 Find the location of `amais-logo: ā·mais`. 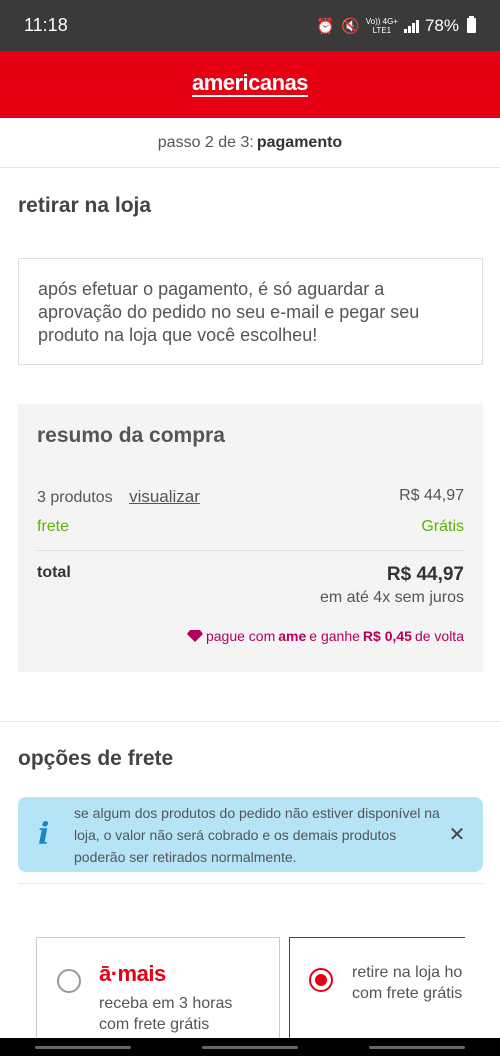

amais-logo: ā·mais is located at coordinates (132, 973).